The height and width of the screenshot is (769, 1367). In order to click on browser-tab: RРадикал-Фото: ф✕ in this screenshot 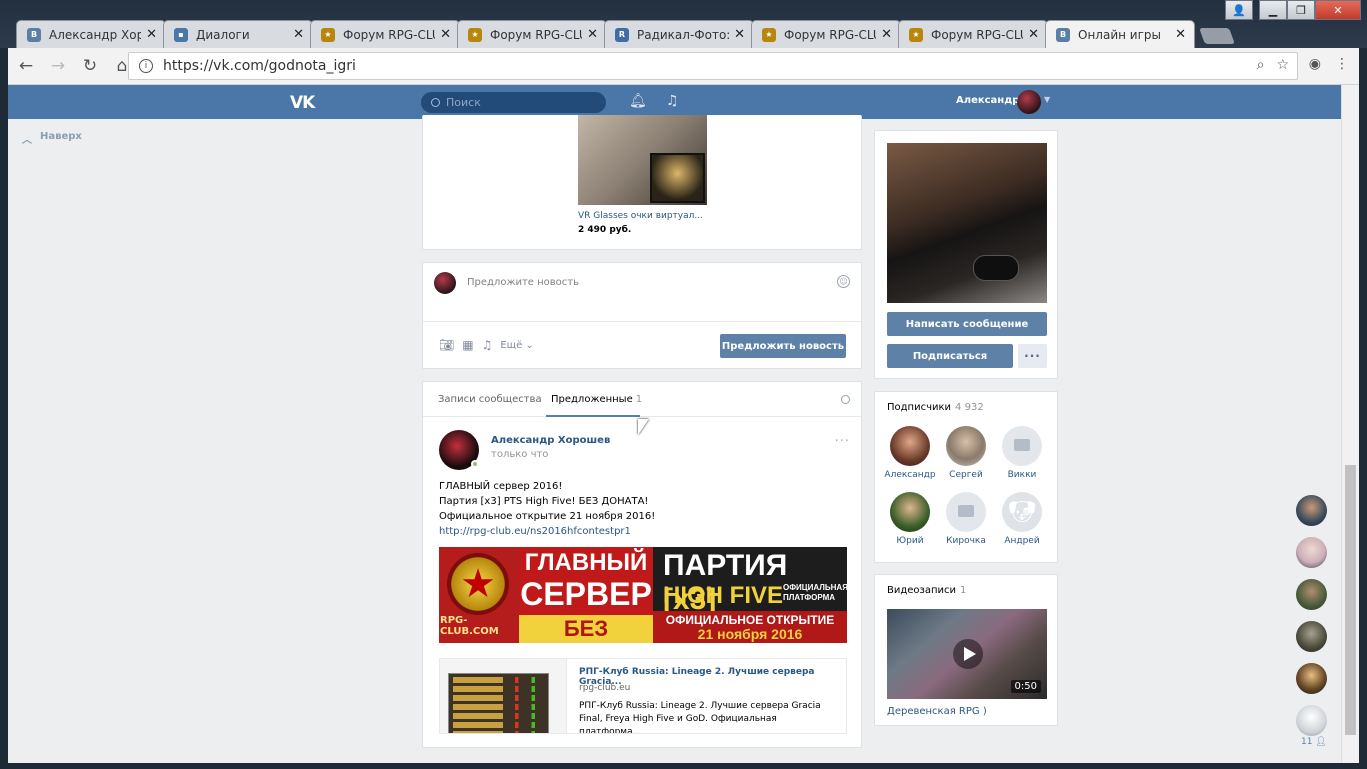, I will do `click(679, 34)`.